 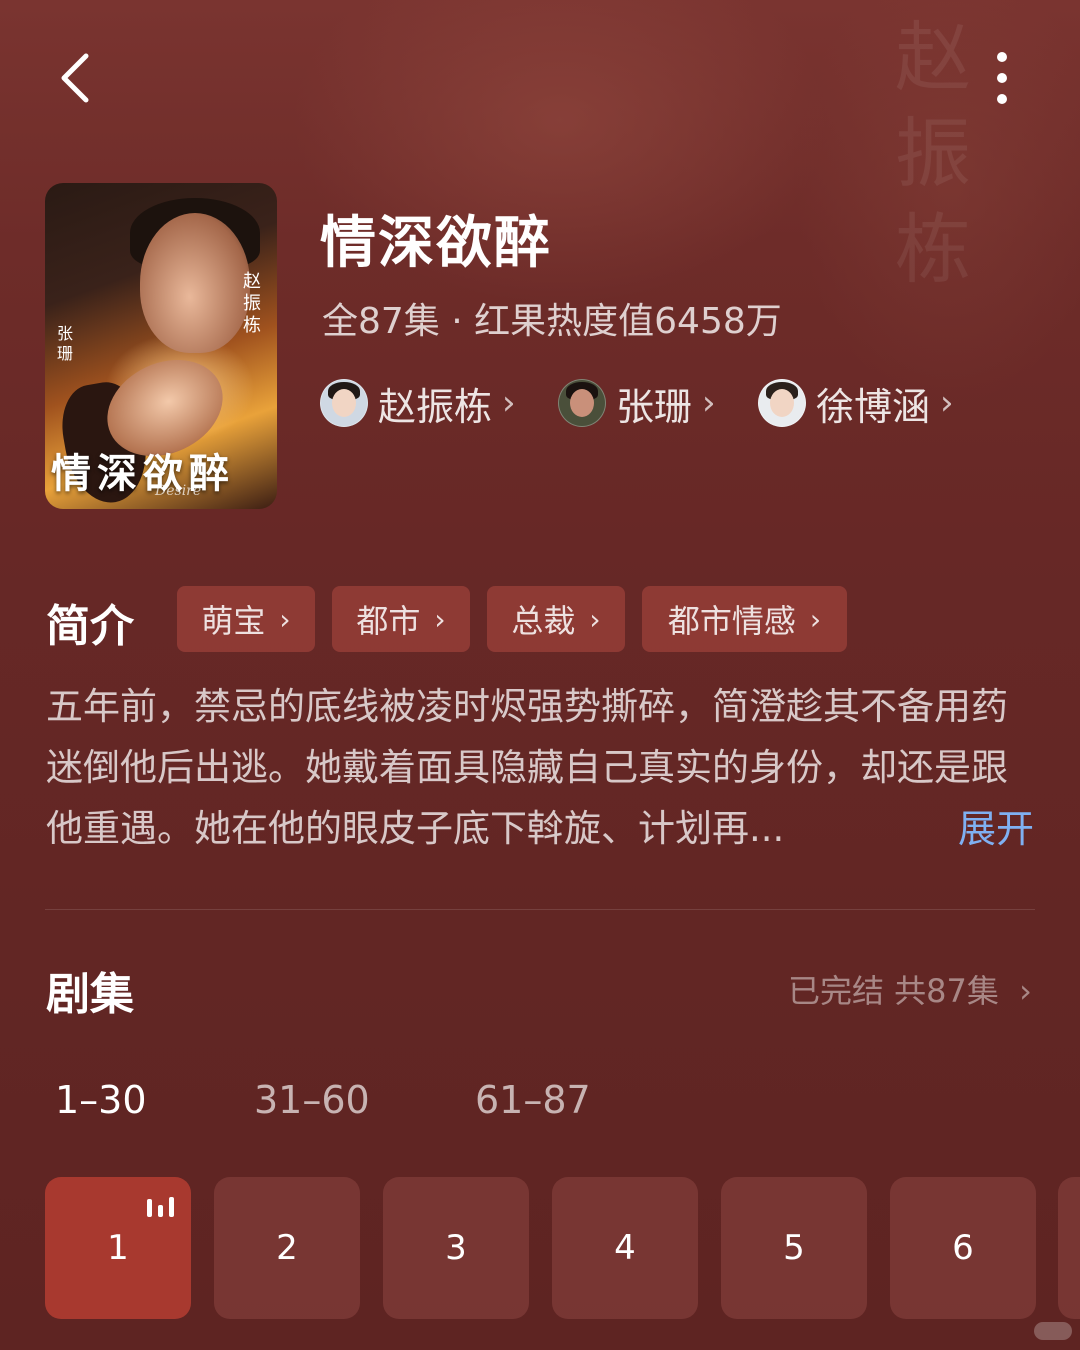 I want to click on back-button, so click(x=80, y=78).